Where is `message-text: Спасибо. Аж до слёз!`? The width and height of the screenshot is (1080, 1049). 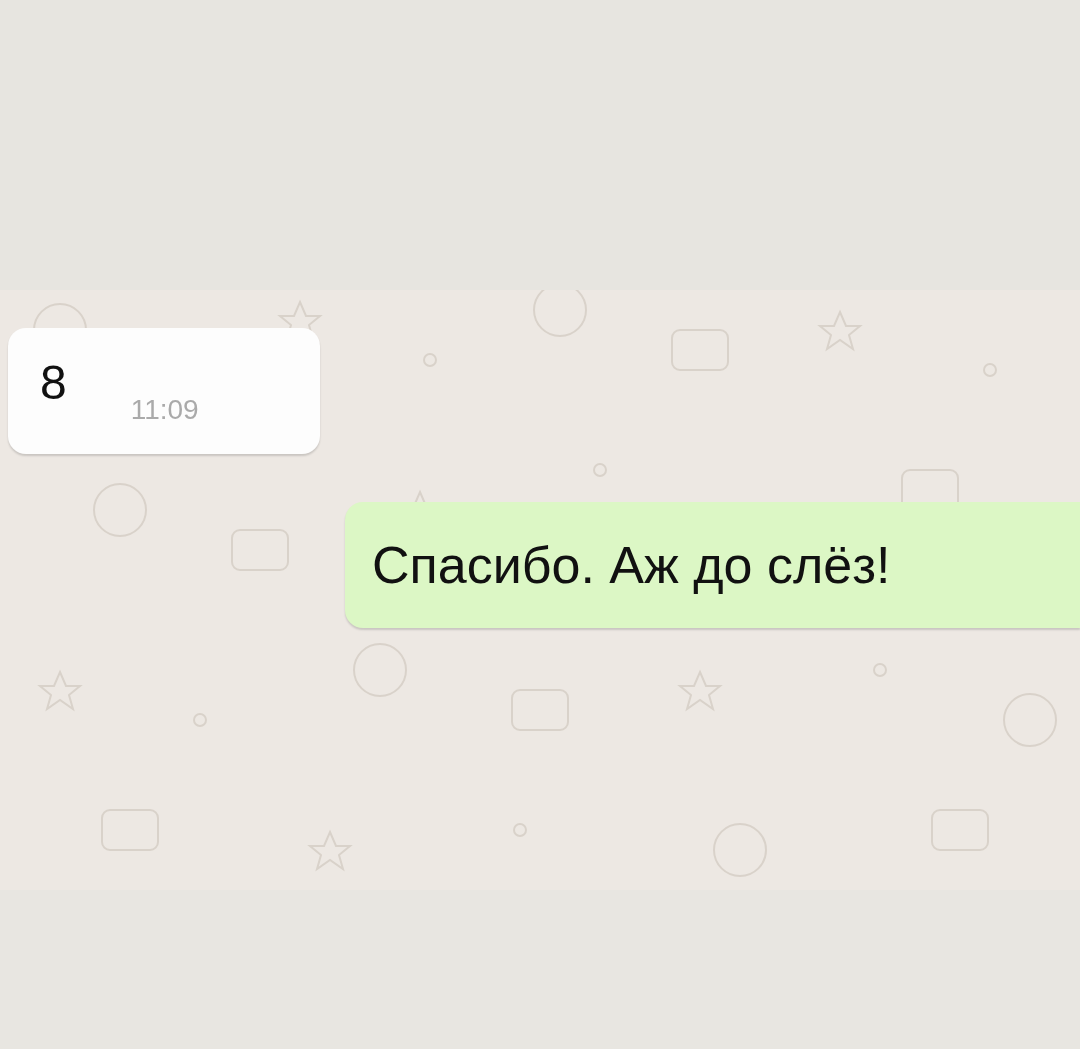
message-text: Спасибо. Аж до слёз! is located at coordinates (631, 565).